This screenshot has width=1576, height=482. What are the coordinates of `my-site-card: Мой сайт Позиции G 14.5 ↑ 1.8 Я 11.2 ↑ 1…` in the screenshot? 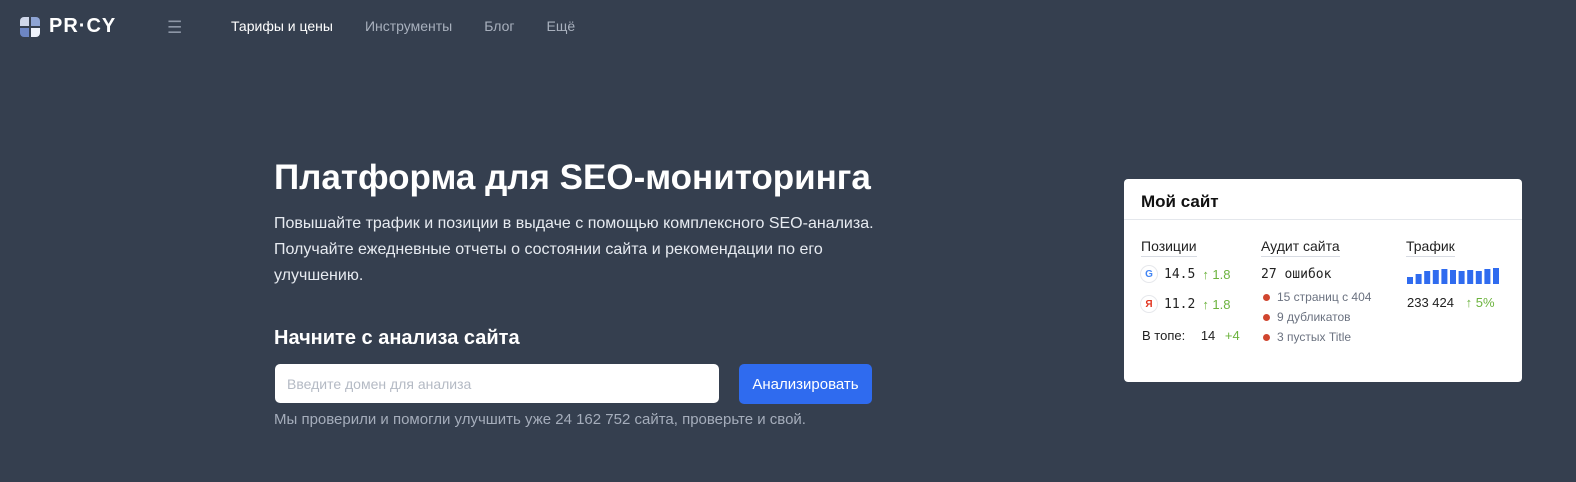 It's located at (1323, 280).